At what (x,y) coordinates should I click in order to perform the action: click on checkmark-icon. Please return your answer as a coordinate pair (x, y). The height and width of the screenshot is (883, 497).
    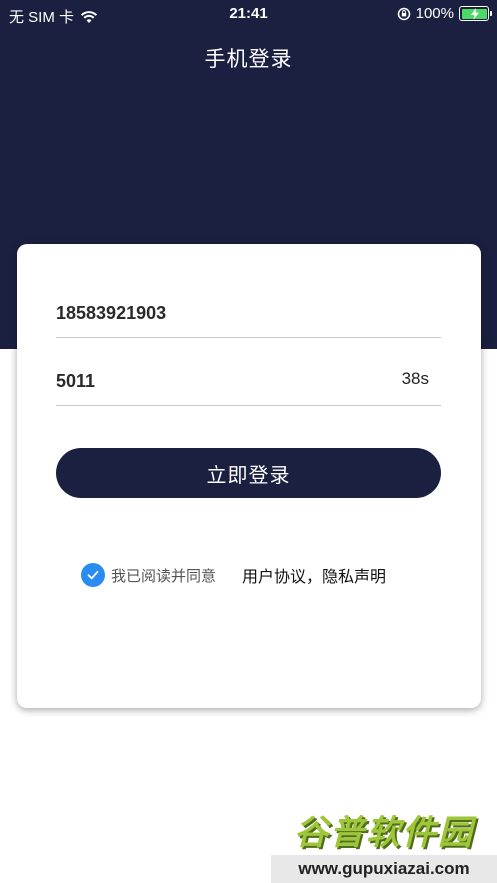
    Looking at the image, I should click on (93, 575).